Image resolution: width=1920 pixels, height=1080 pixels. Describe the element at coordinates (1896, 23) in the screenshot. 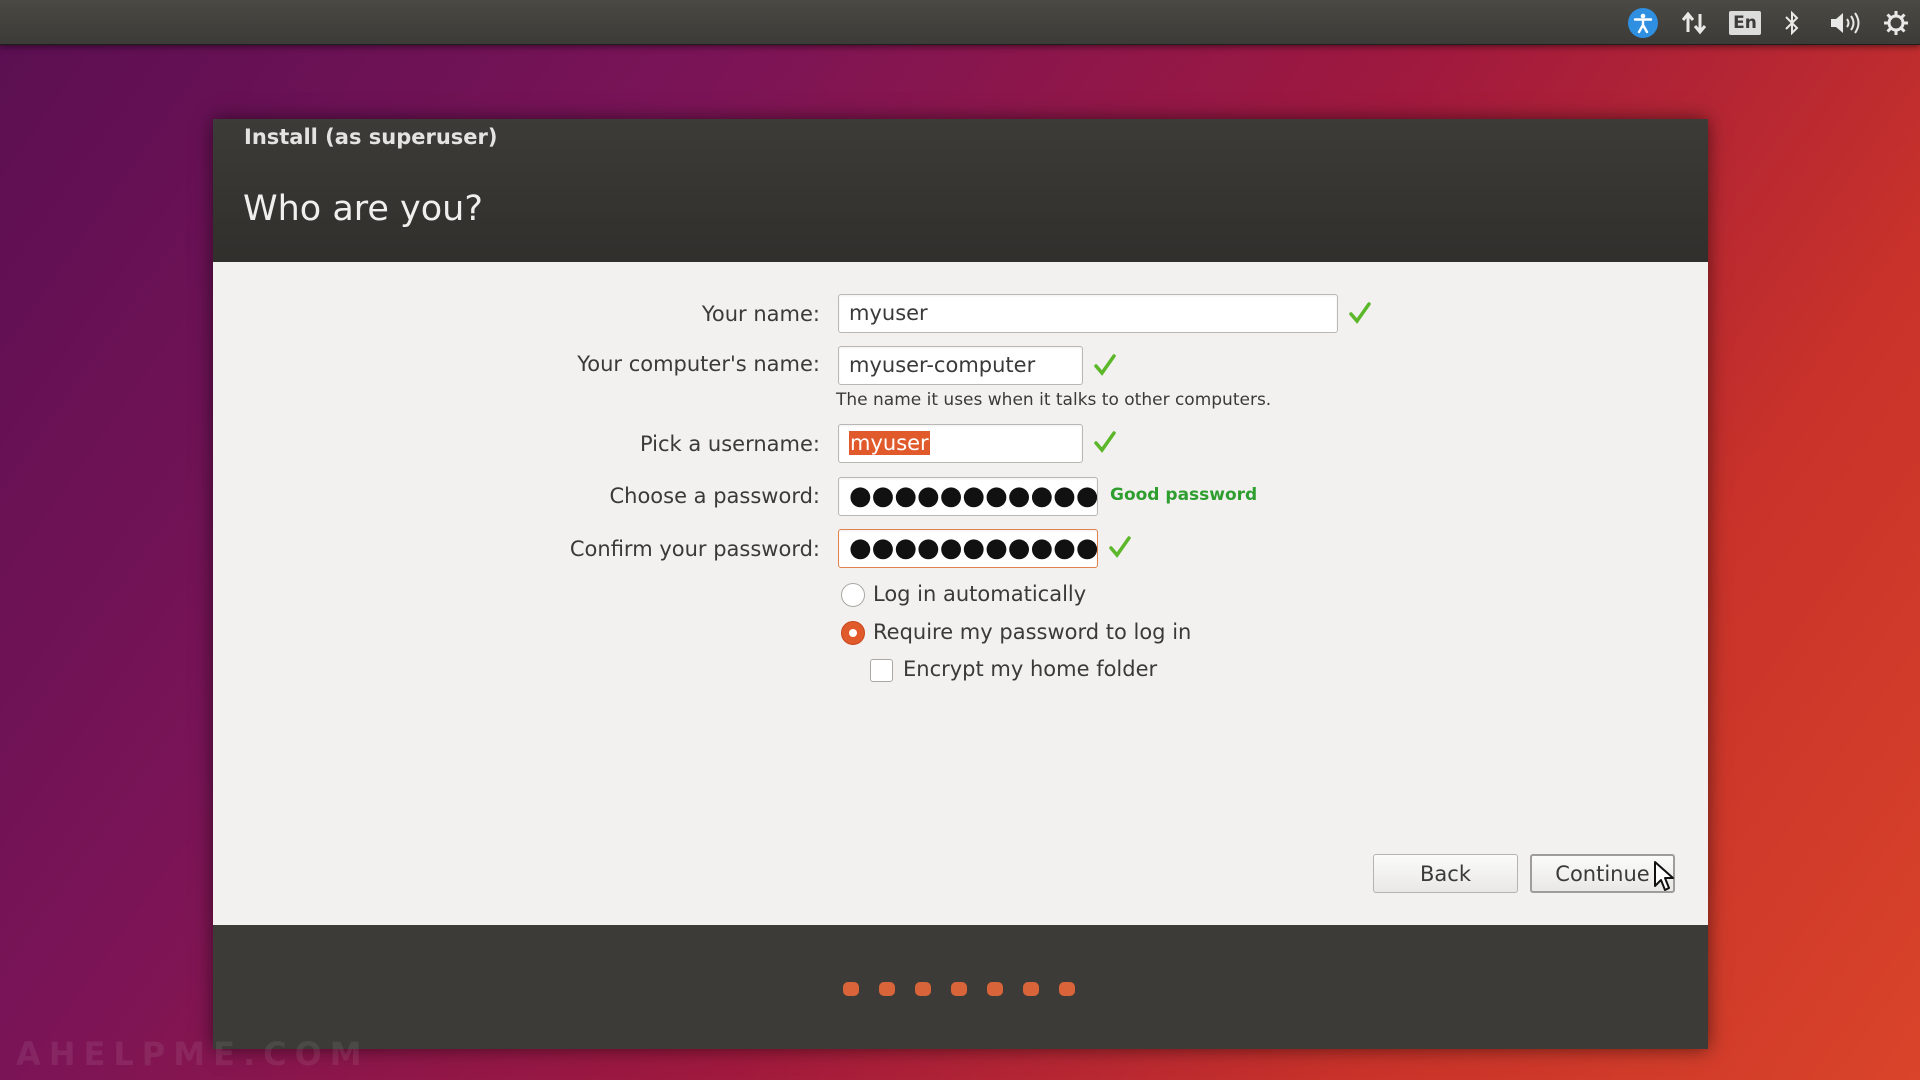

I see `settings-gear-icon` at that location.